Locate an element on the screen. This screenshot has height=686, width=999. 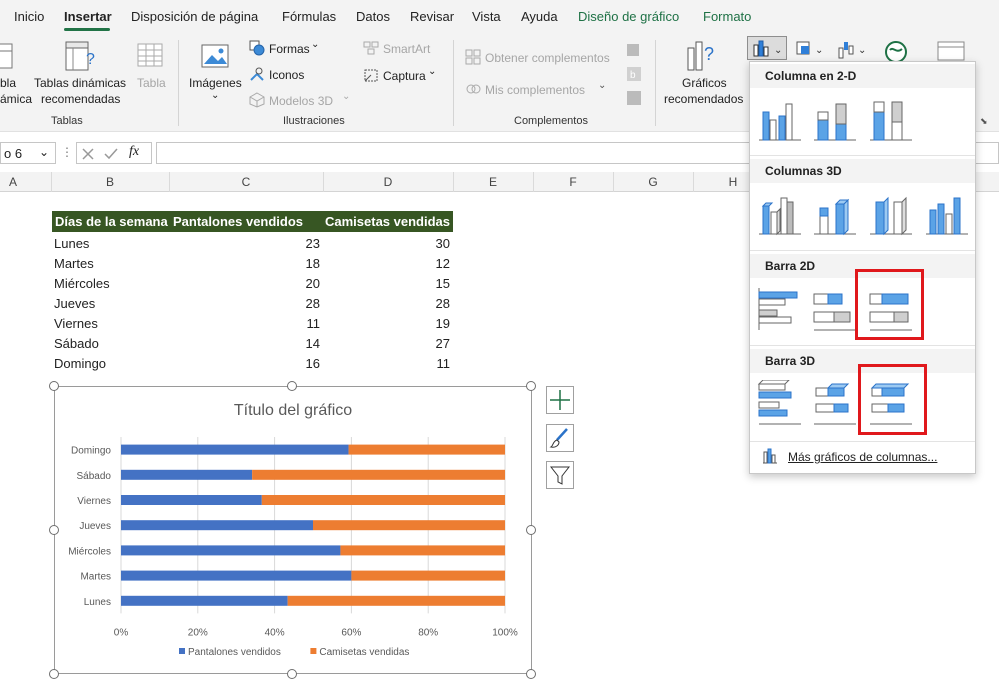
insert-column-chart-button: ⌄ is located at coordinates (767, 48).